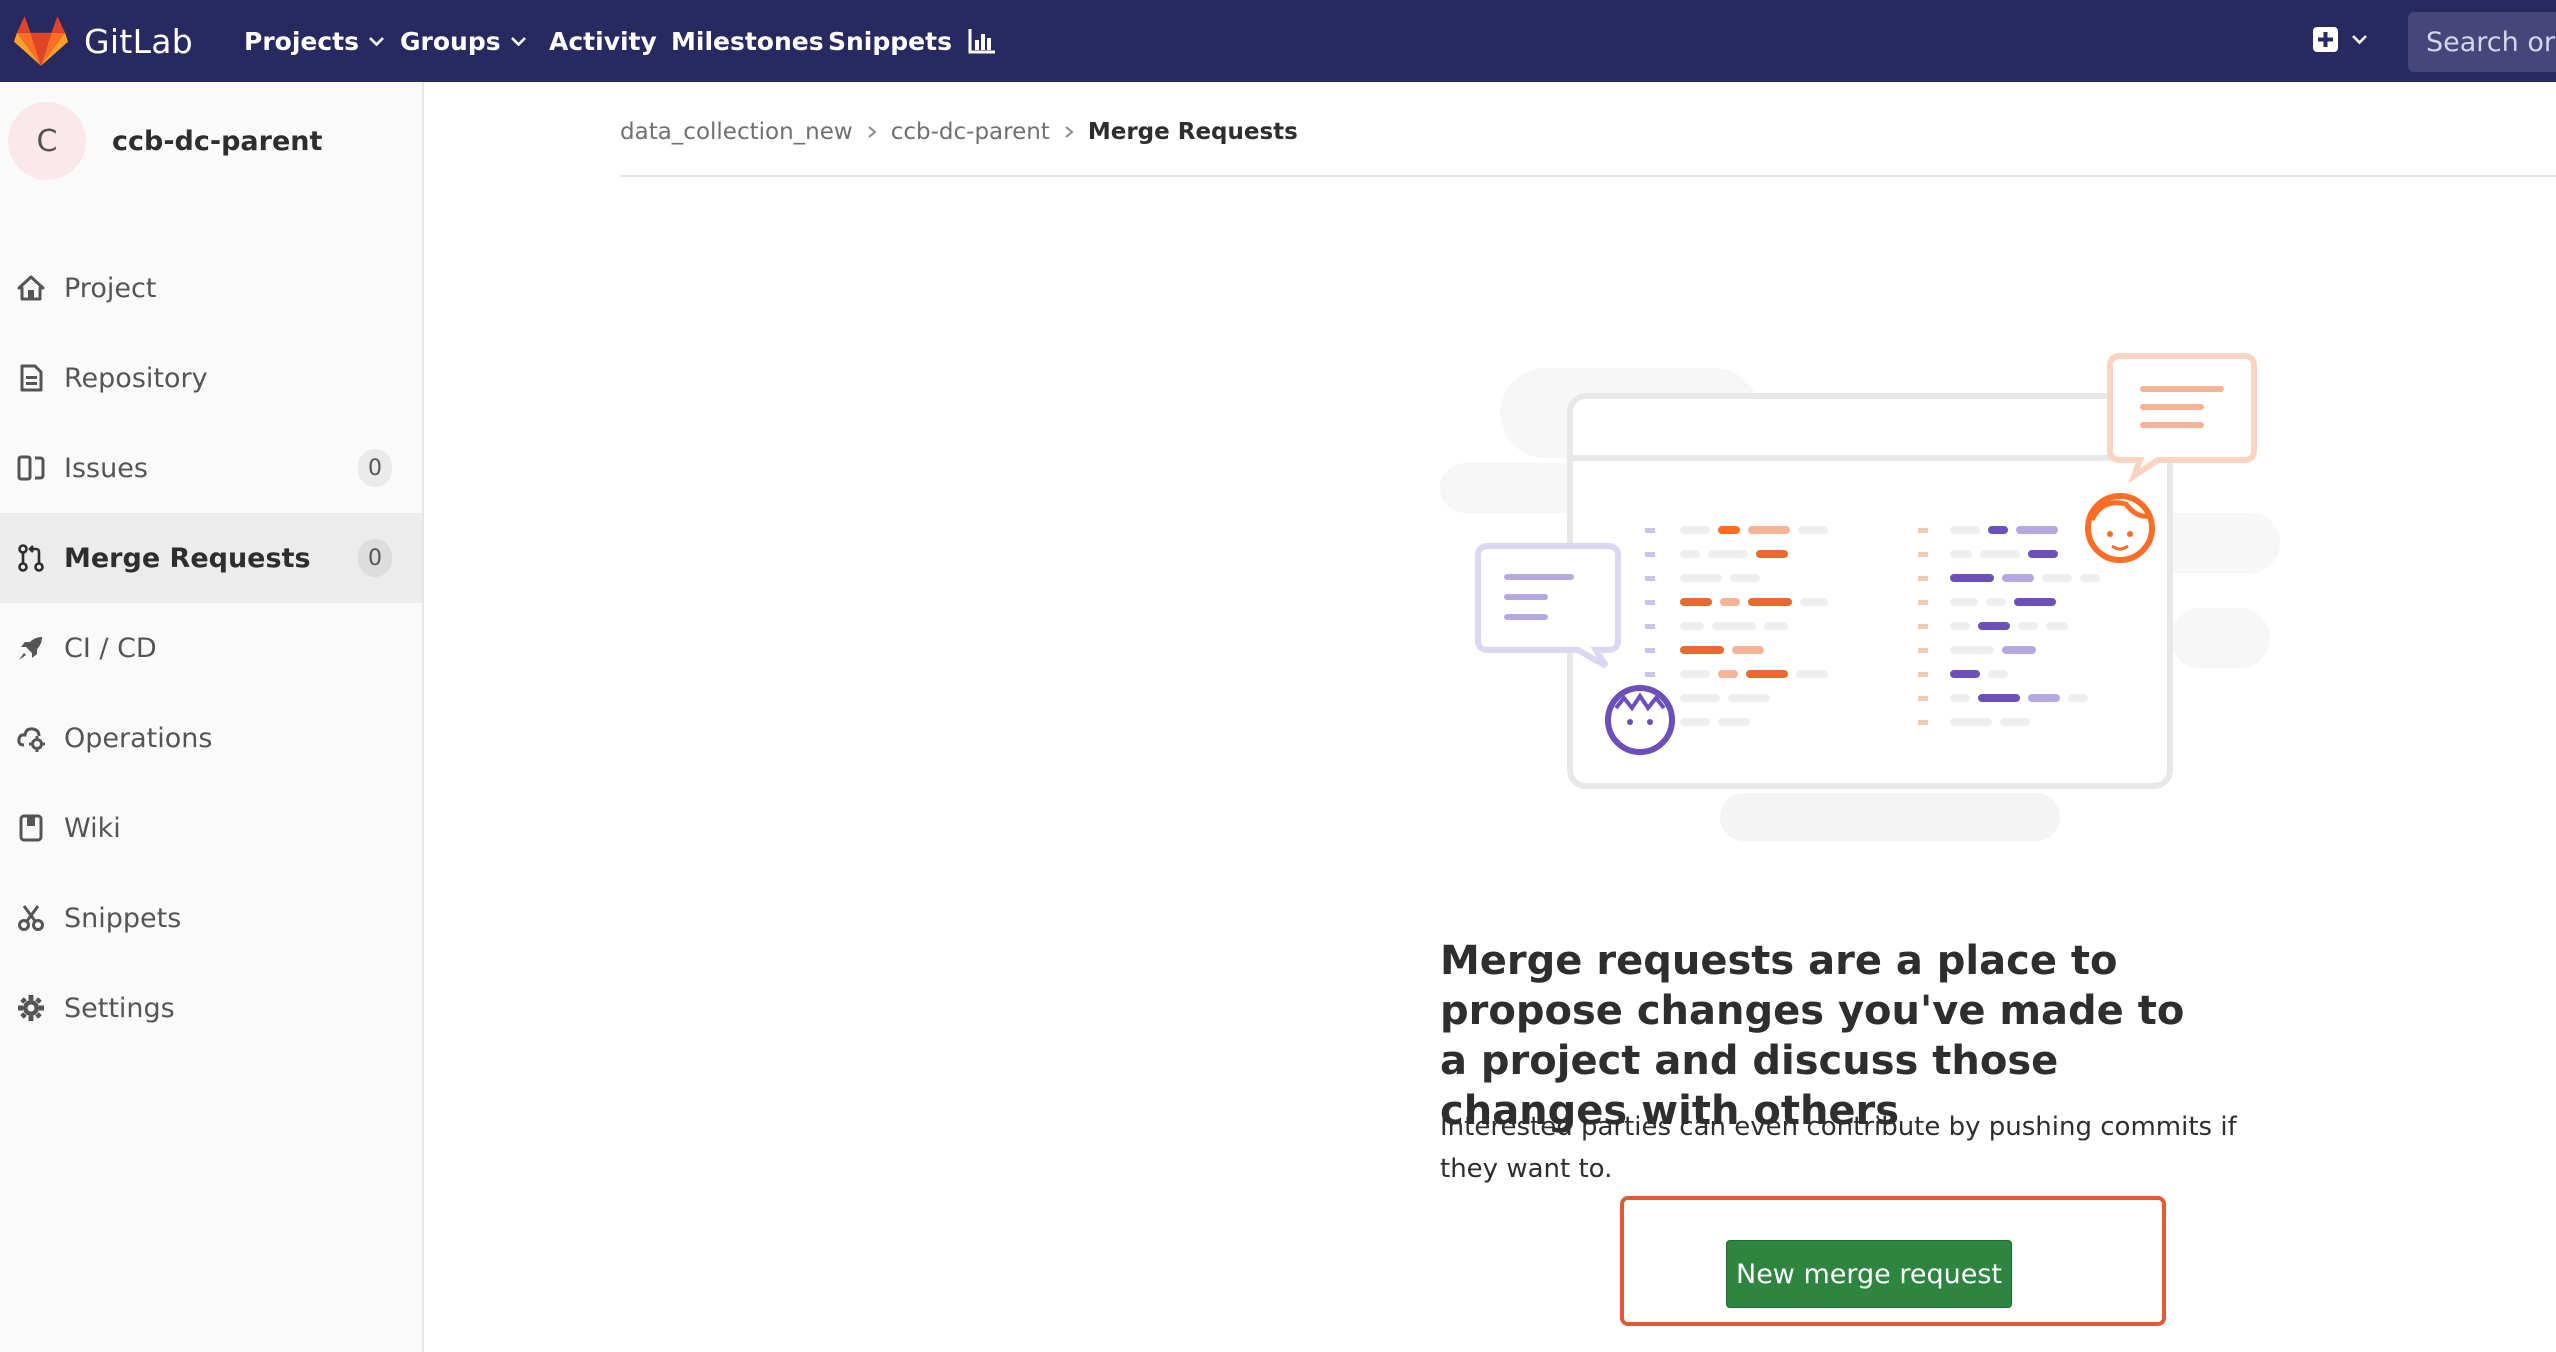 The width and height of the screenshot is (2556, 1352). What do you see at coordinates (2325, 39) in the screenshot?
I see `plus-square-icon` at bounding box center [2325, 39].